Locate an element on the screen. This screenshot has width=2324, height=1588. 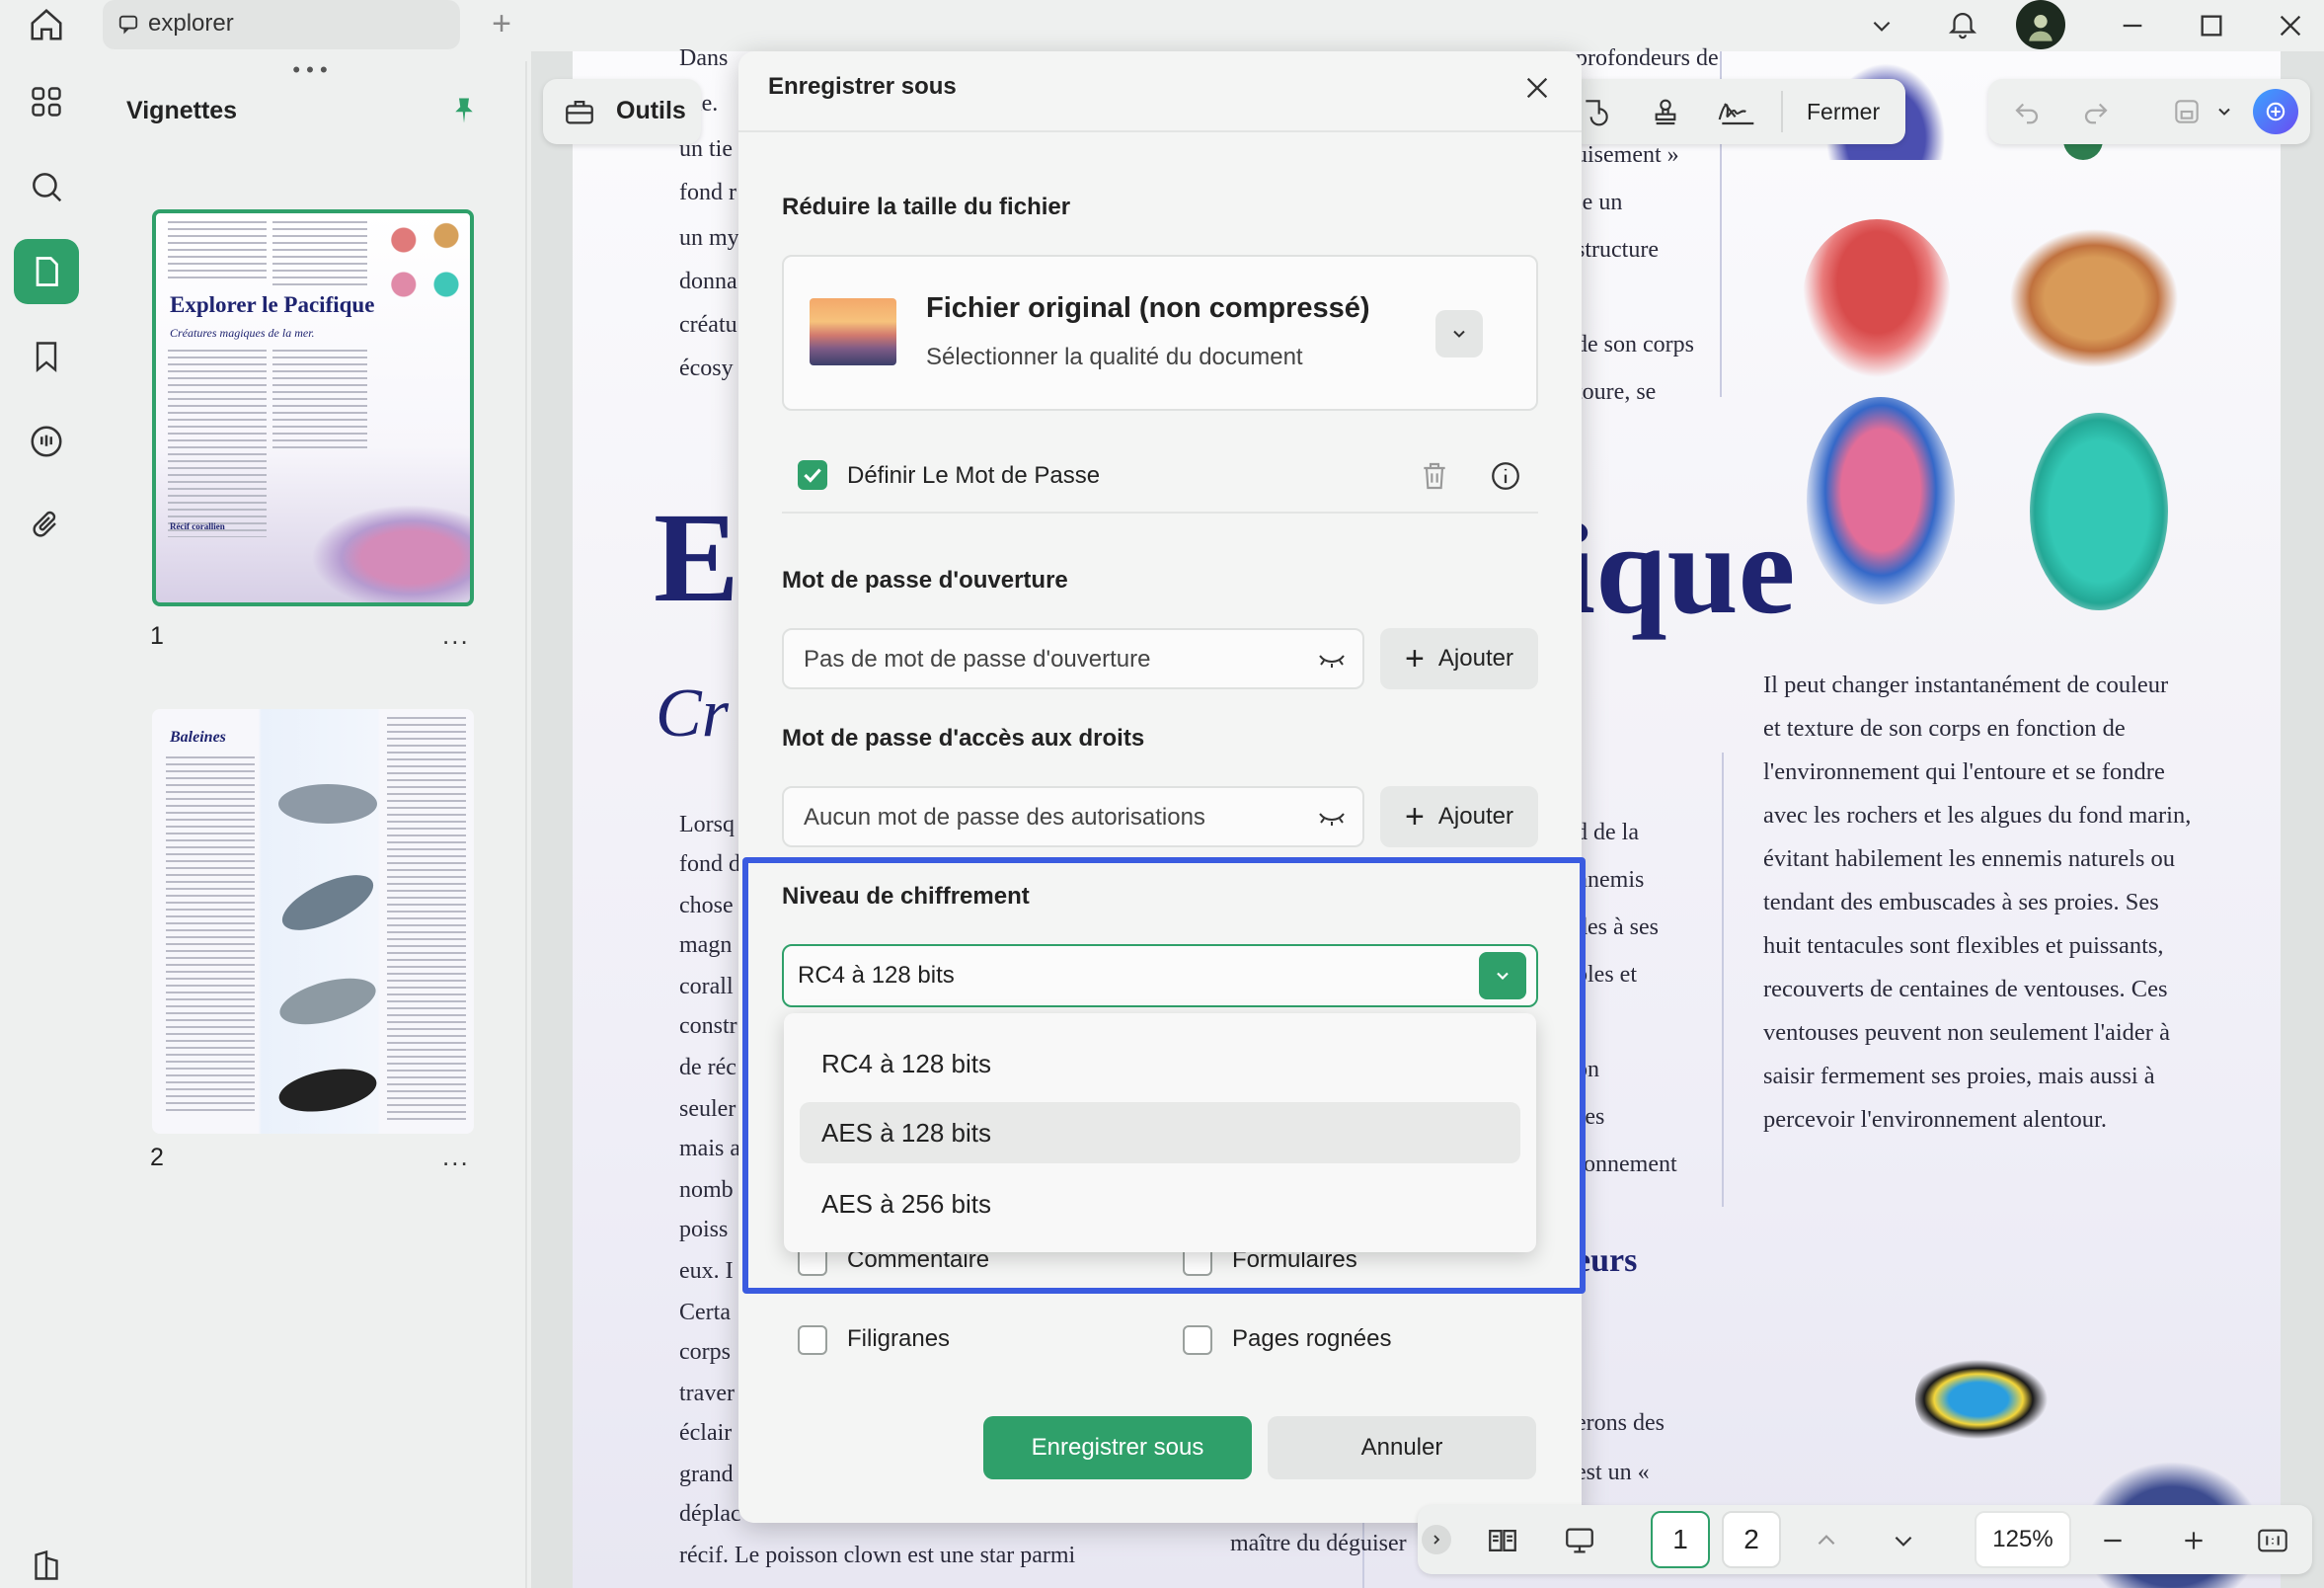
thumb-1-subtitle: Créatures magiques de la mer. is located at coordinates (242, 333).